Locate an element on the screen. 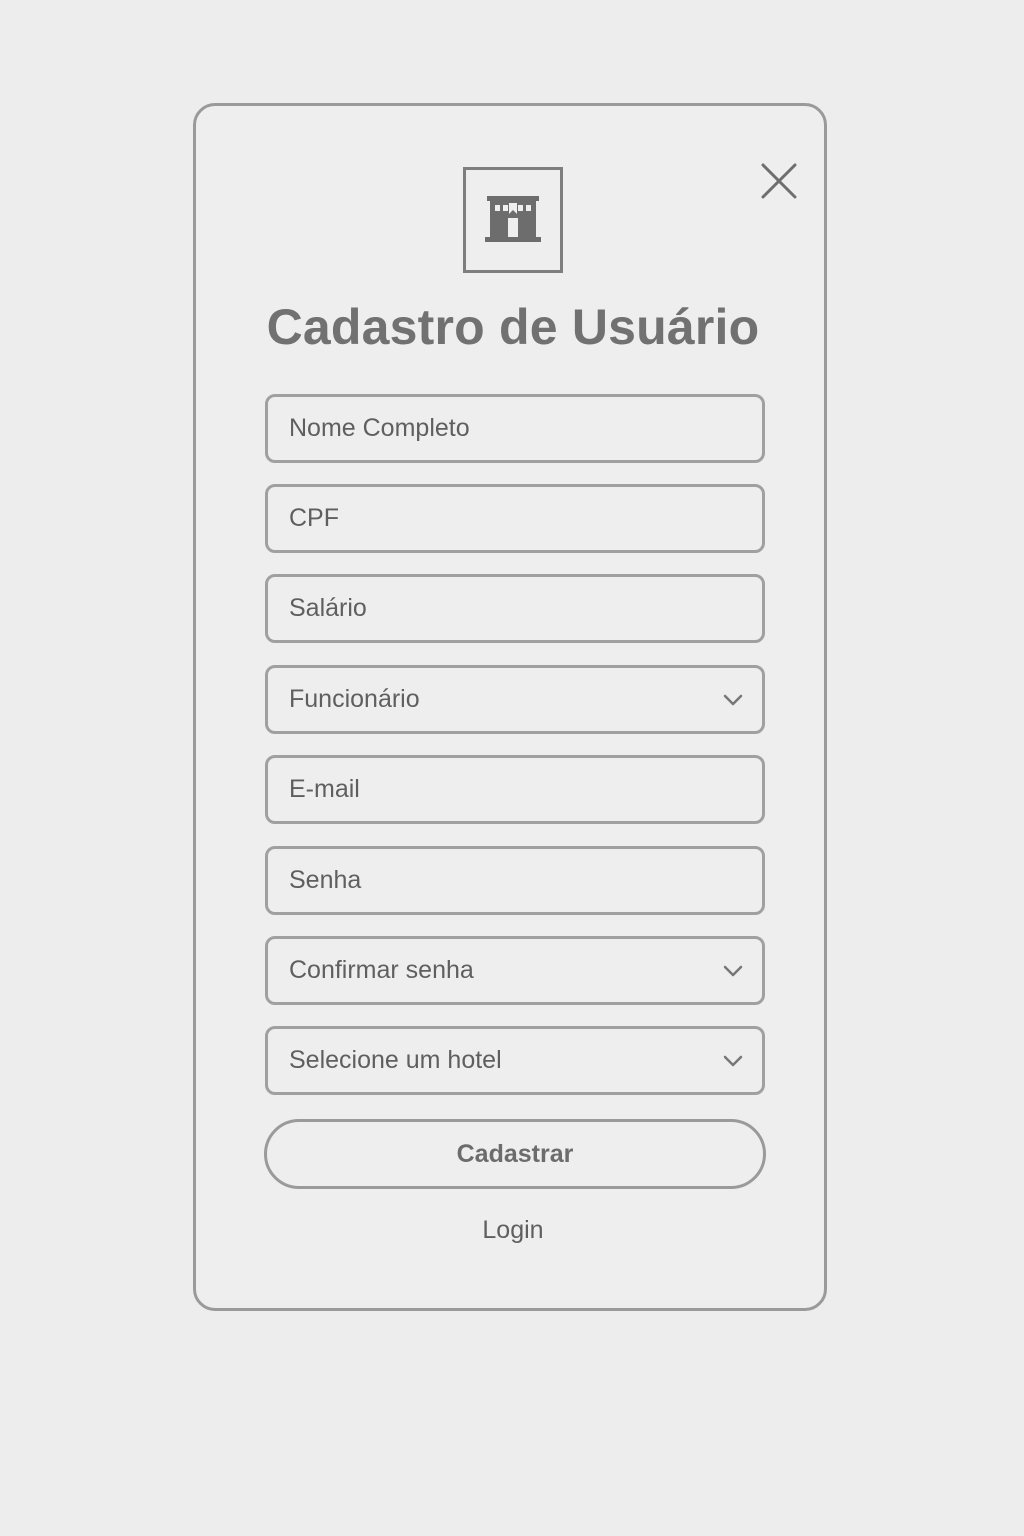  password-input: Senha is located at coordinates (515, 880).